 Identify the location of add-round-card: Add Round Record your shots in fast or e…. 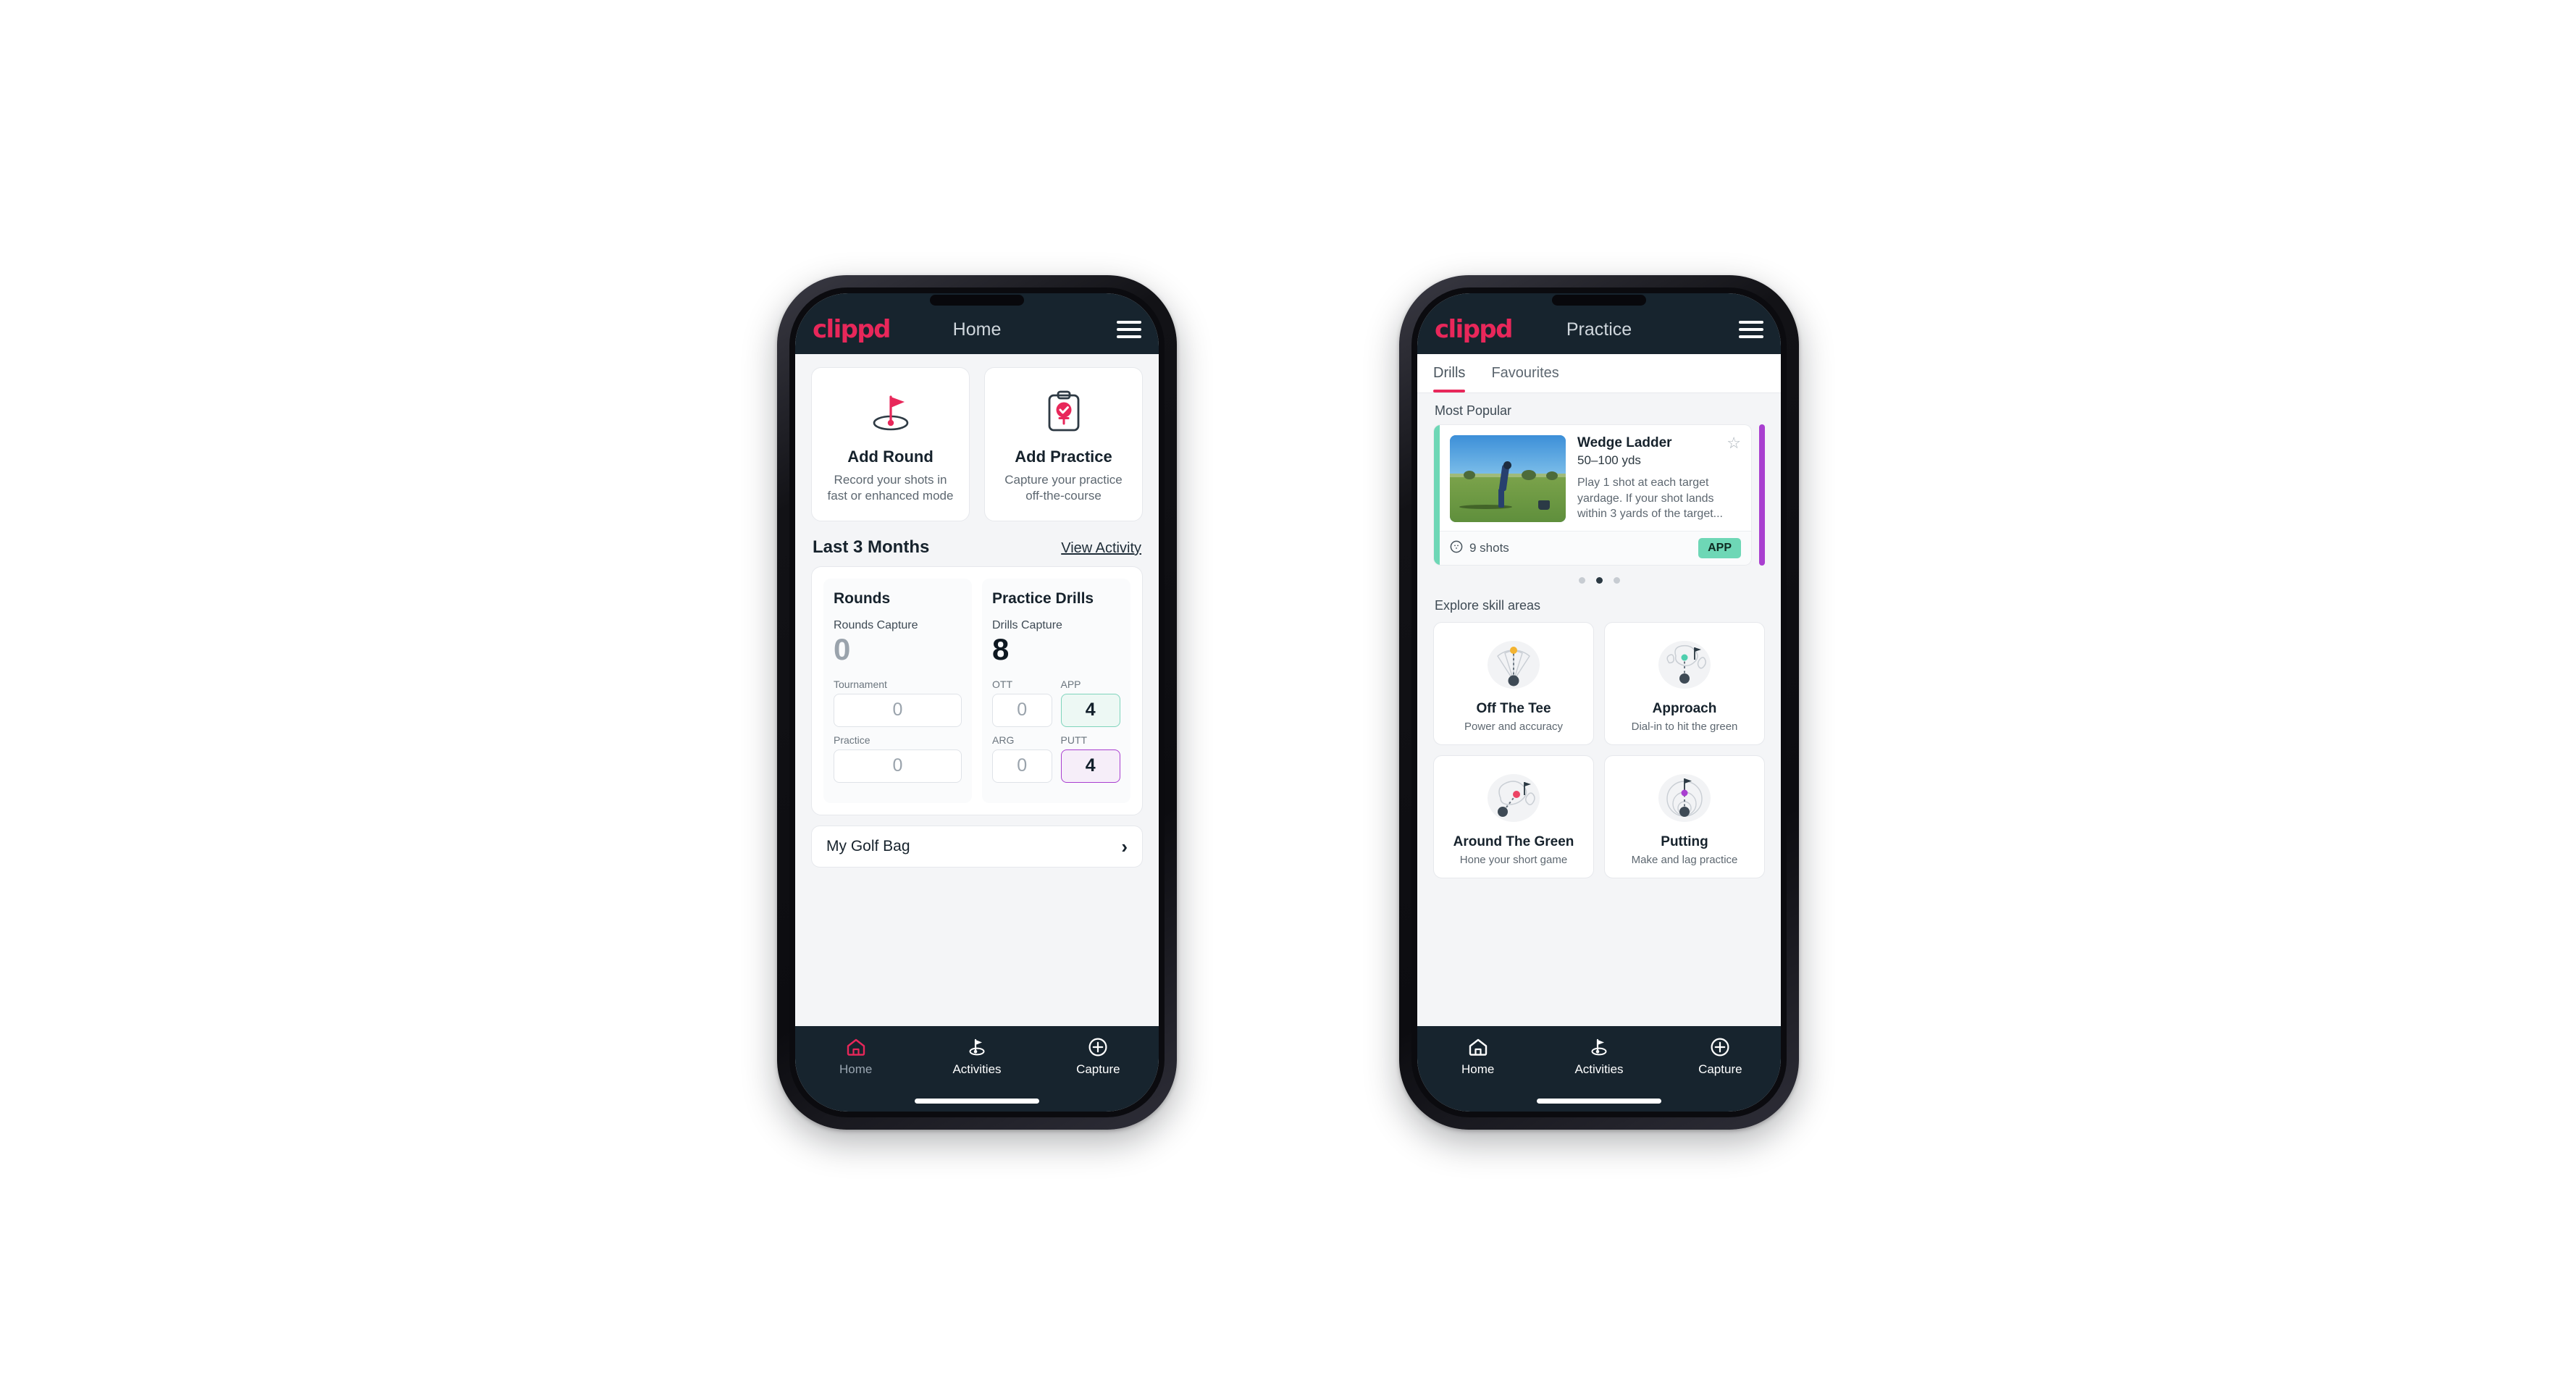
(890, 444).